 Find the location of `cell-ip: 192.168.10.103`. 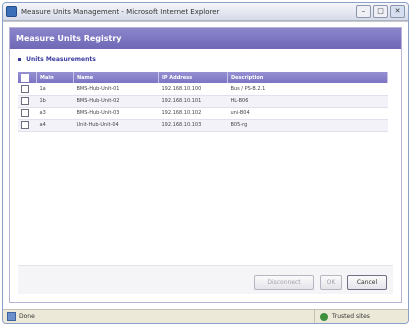

cell-ip: 192.168.10.103 is located at coordinates (181, 125).